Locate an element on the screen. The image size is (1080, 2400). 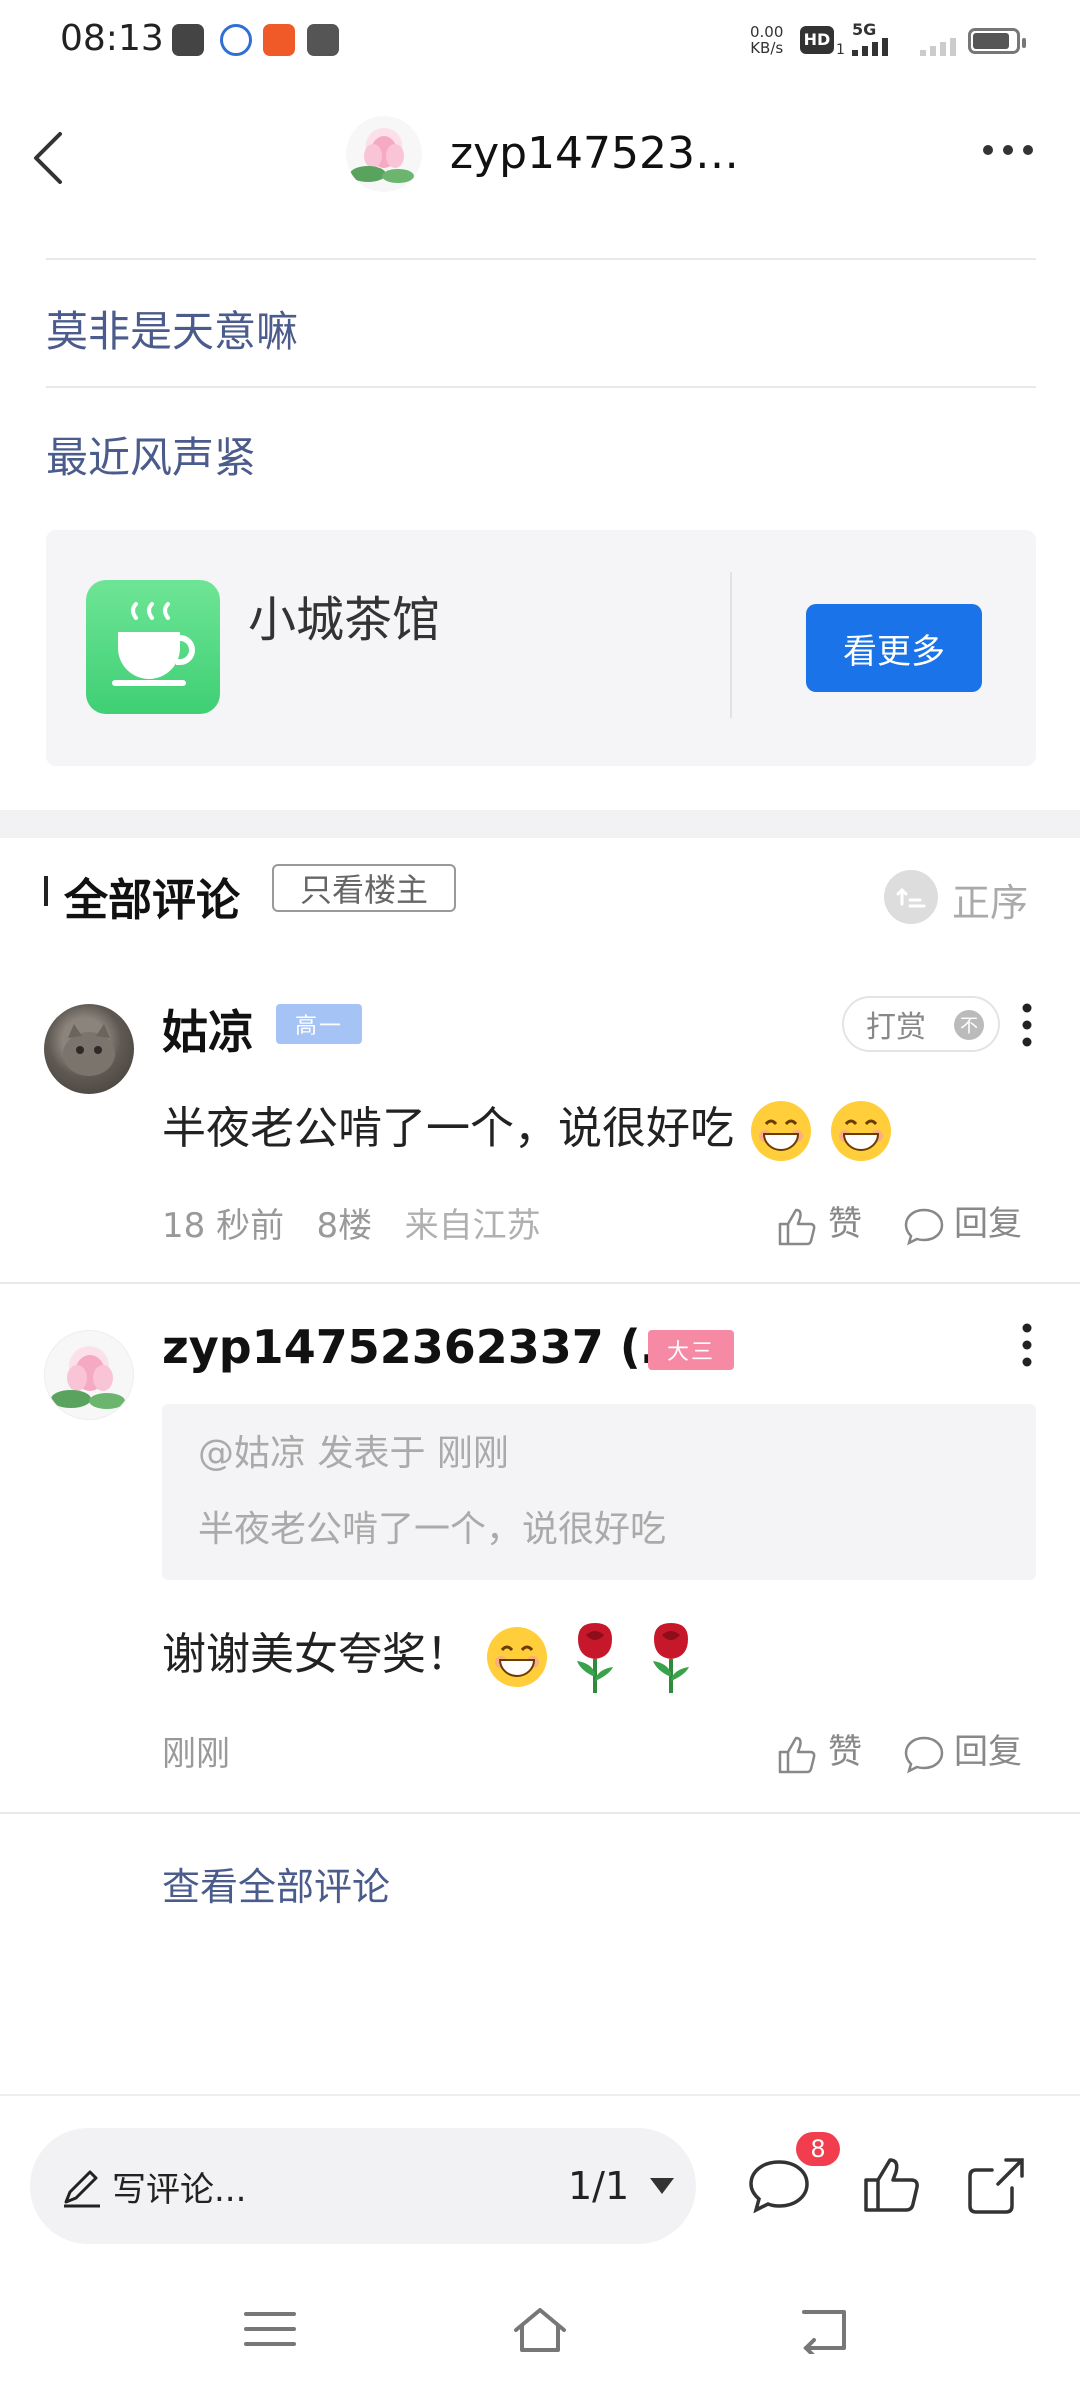
sort-order-toggle: 正序 is located at coordinates (990, 899).